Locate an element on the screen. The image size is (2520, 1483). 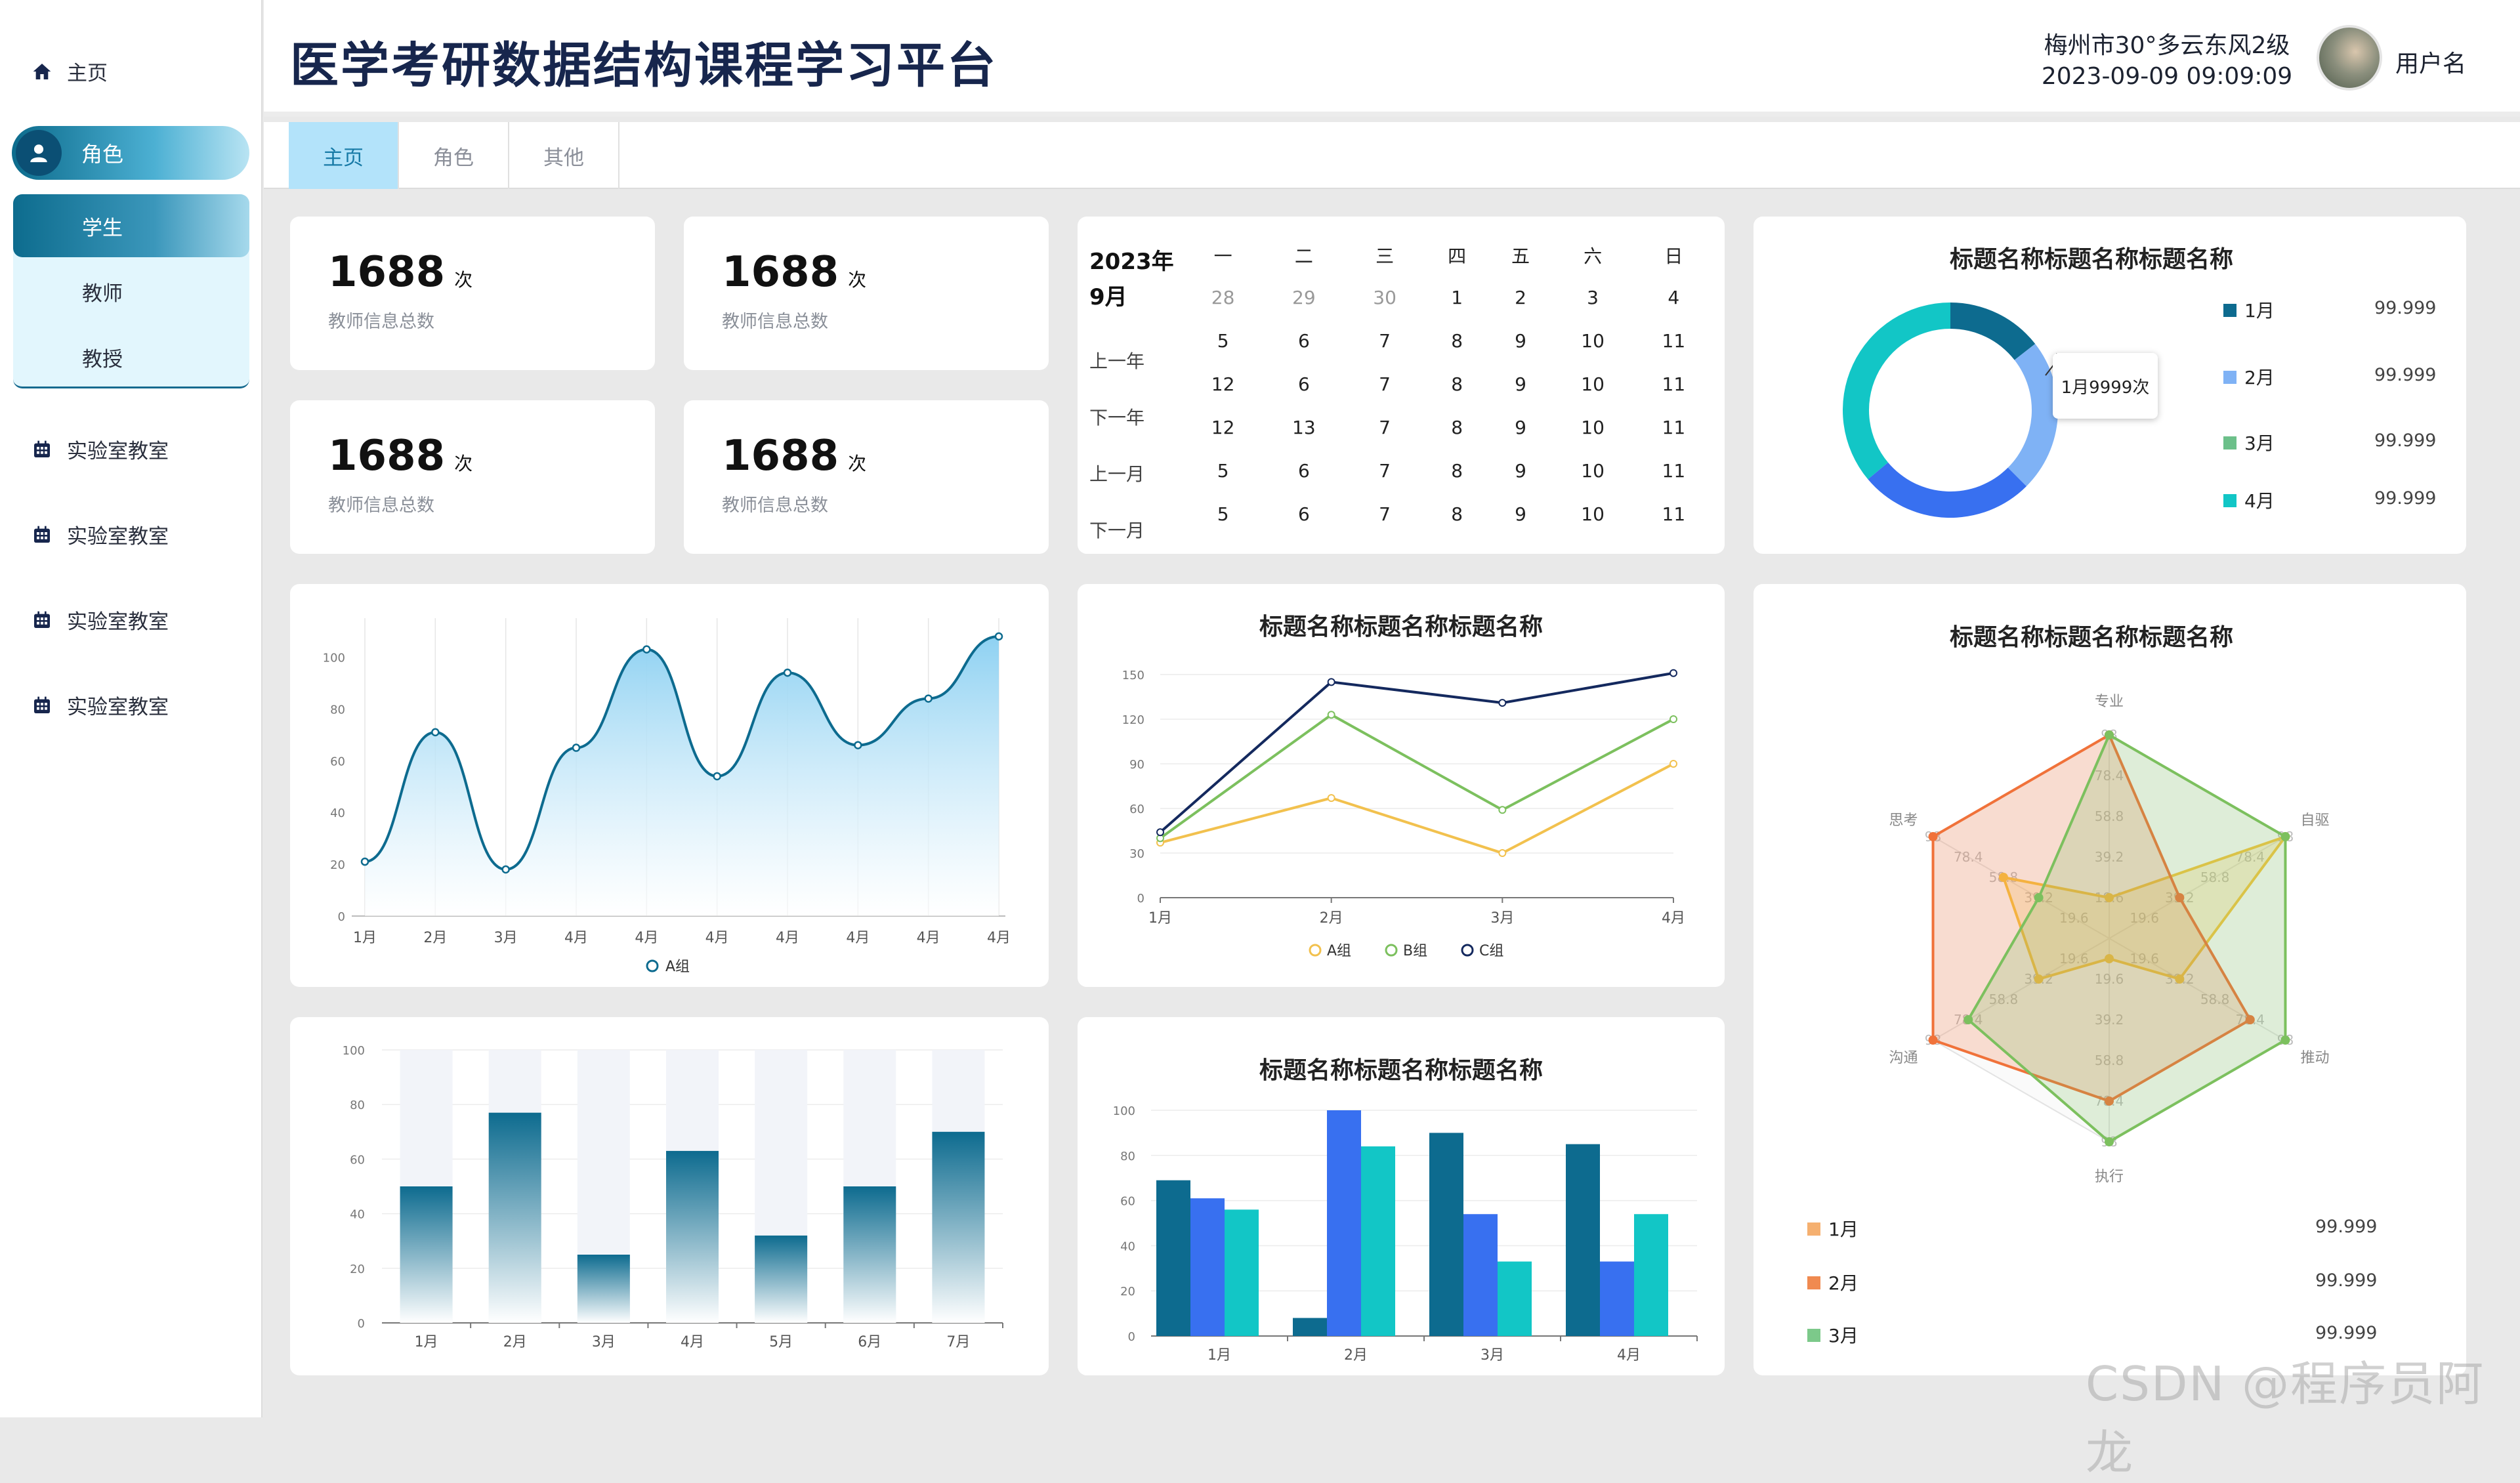
prev-year-button: 上一年 is located at coordinates (1116, 361).